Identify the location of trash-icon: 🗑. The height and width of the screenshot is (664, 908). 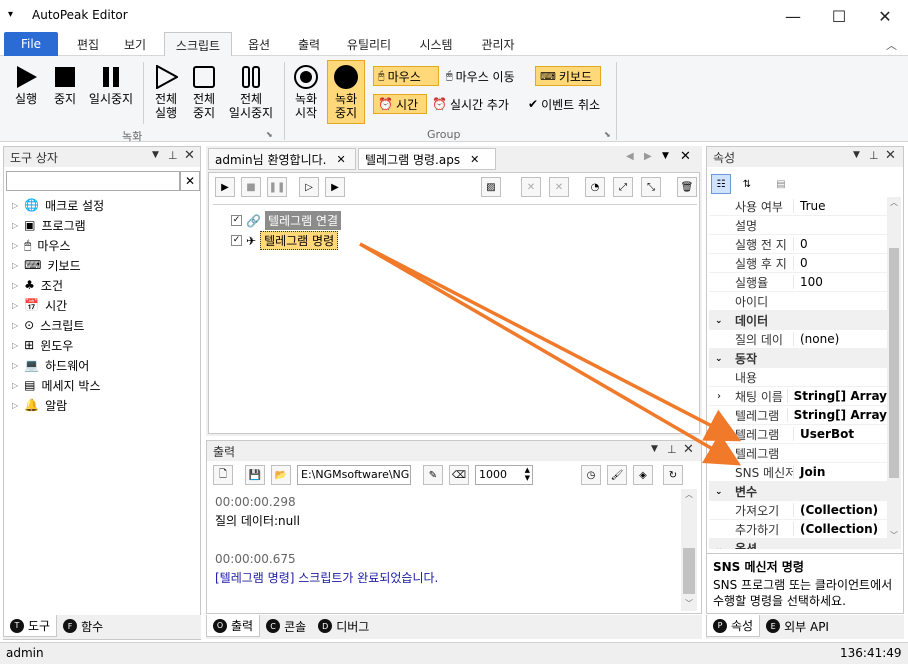
(687, 187).